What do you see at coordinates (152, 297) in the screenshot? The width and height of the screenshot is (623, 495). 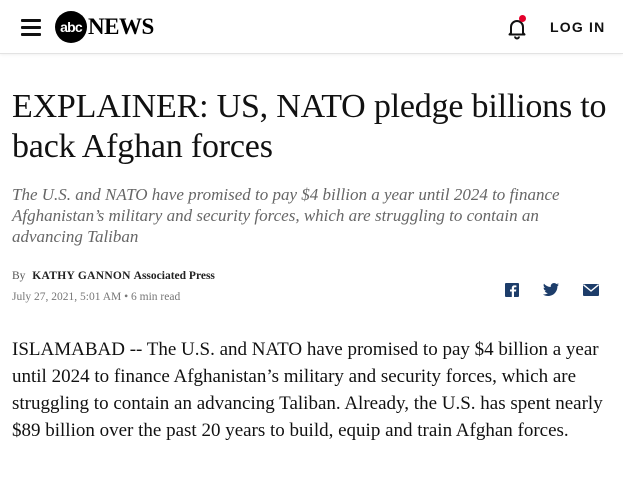 I see `read-time: • 6 min read` at bounding box center [152, 297].